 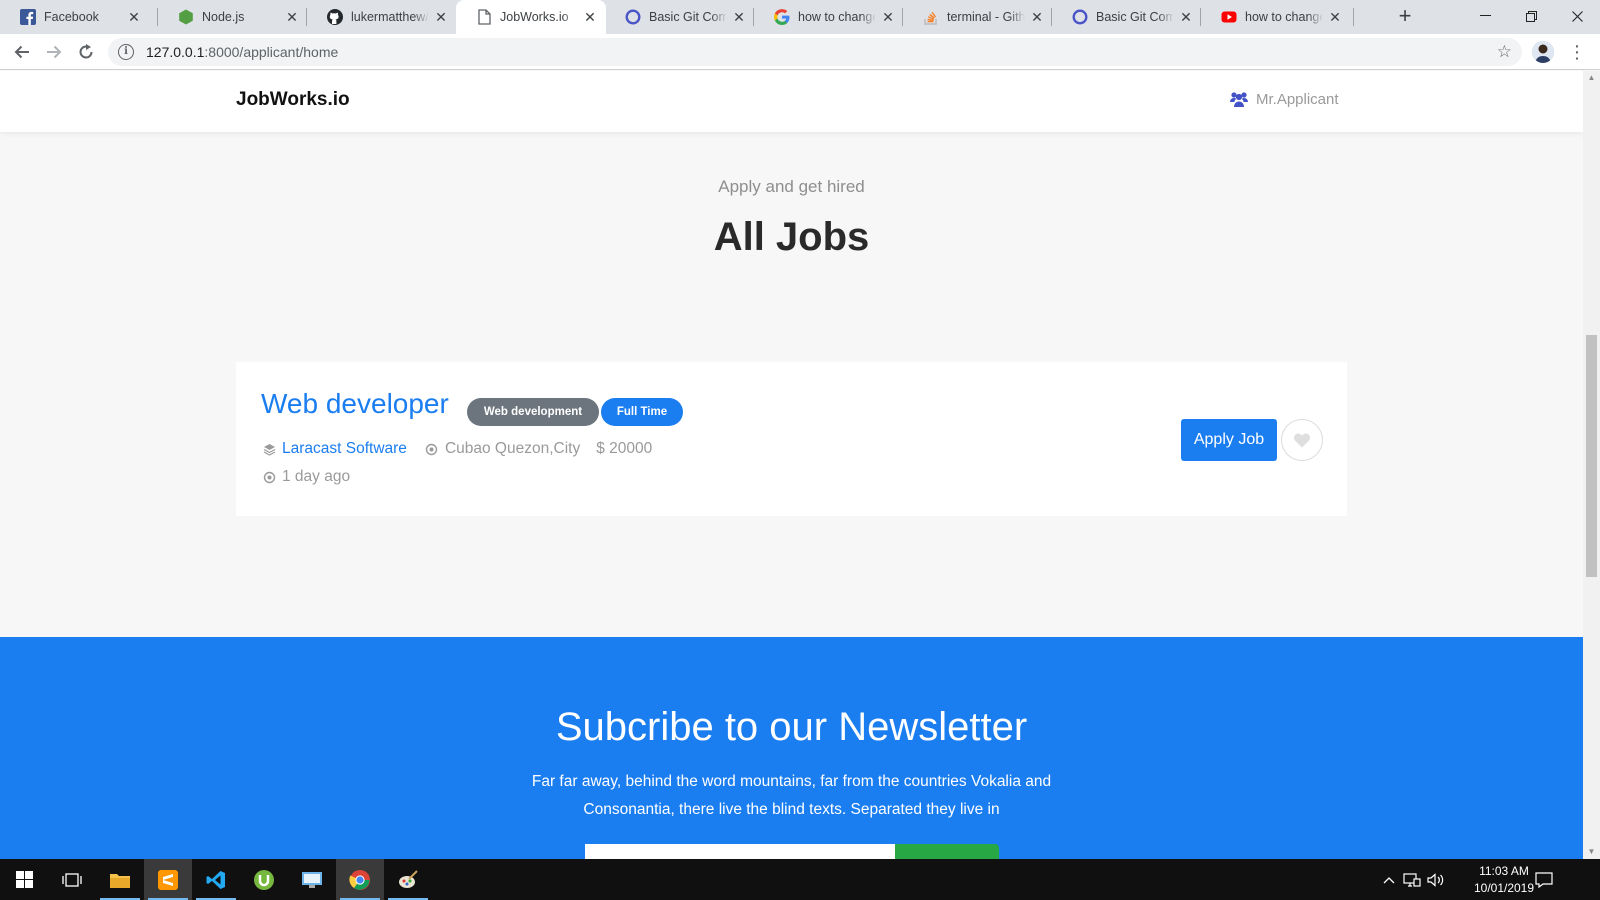 What do you see at coordinates (293, 100) in the screenshot?
I see `brand-logo: JobWorks.io` at bounding box center [293, 100].